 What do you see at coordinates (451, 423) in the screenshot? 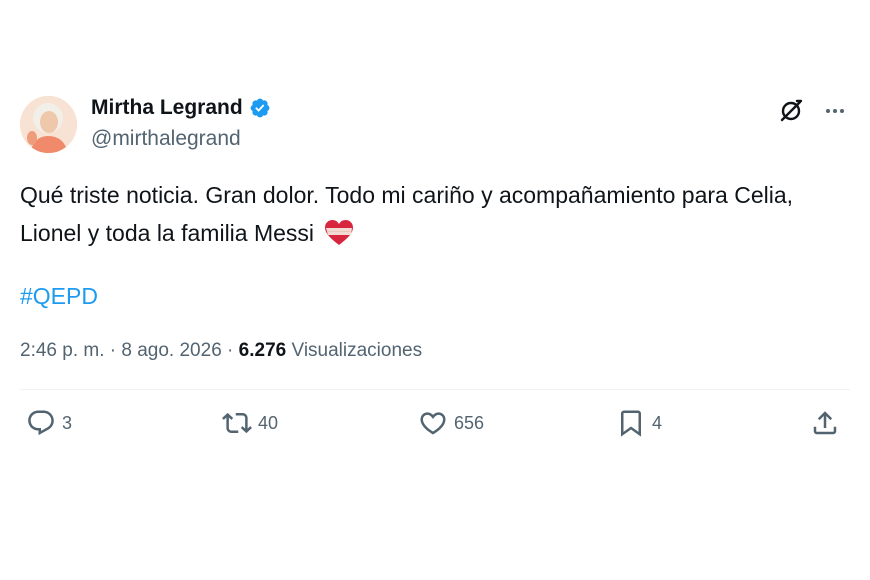
I see `like-button: 656` at bounding box center [451, 423].